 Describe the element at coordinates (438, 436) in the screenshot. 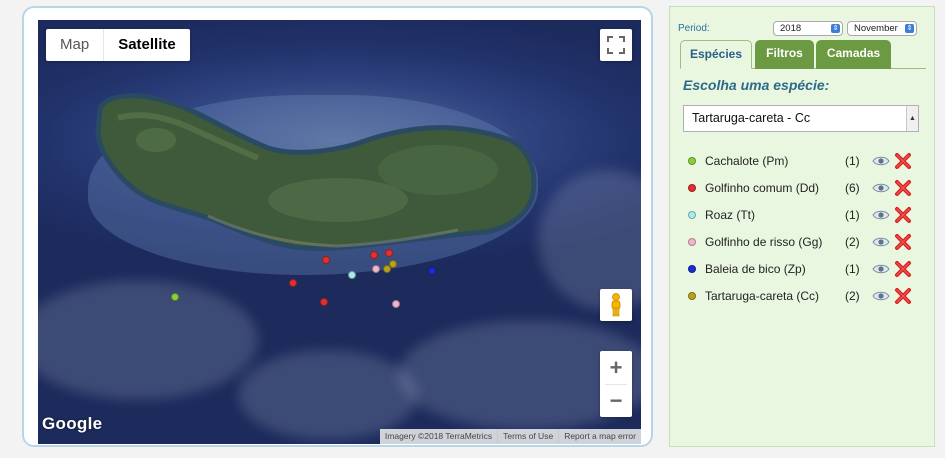

I see `imagery-credit: Imagery ©2018 TerraMetrics` at that location.